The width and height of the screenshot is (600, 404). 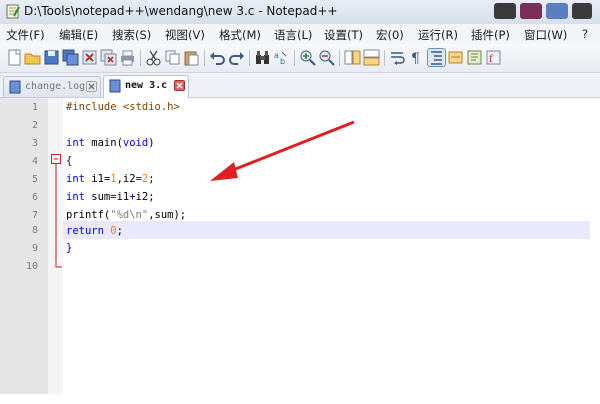 I want to click on indent-guide-icon, so click(x=436, y=57).